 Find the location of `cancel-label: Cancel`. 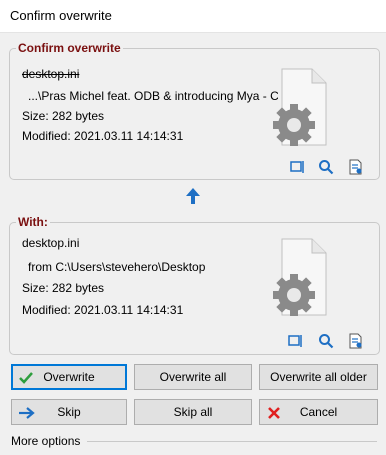

cancel-label: Cancel is located at coordinates (318, 412).